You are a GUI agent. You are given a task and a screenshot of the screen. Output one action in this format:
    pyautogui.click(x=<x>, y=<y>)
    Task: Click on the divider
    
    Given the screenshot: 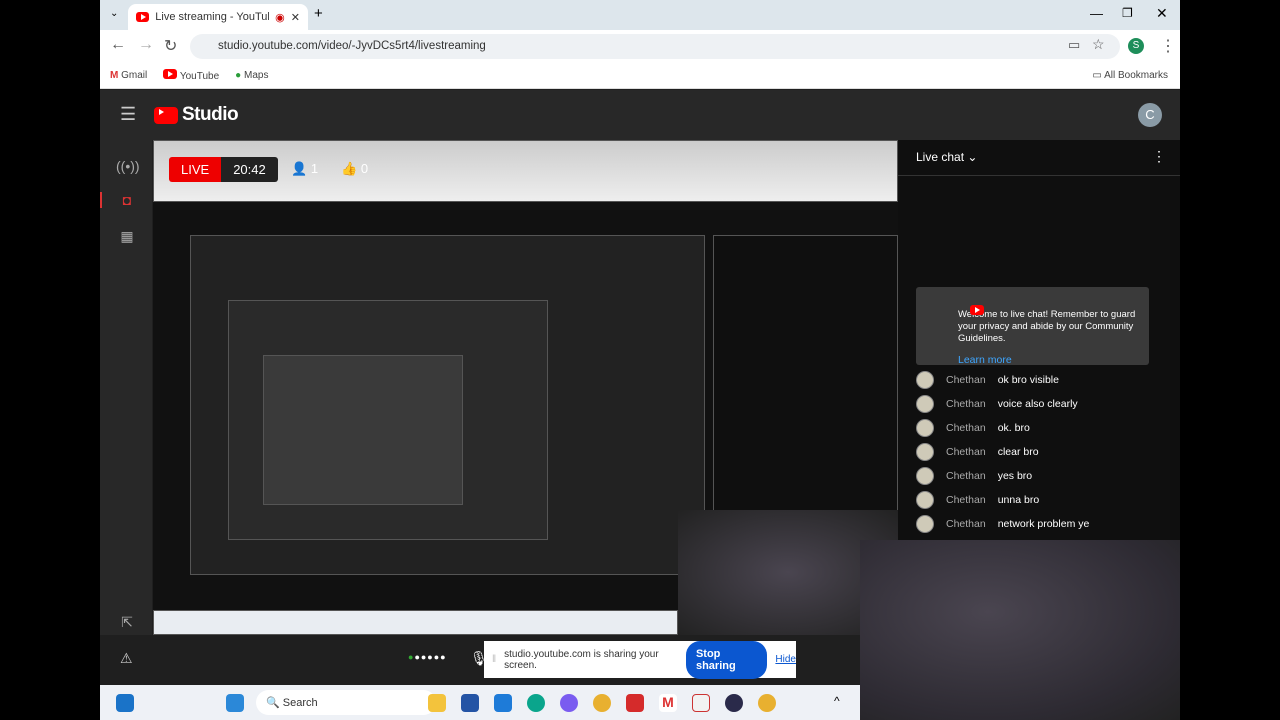 What is the action you would take?
    pyautogui.click(x=1039, y=175)
    